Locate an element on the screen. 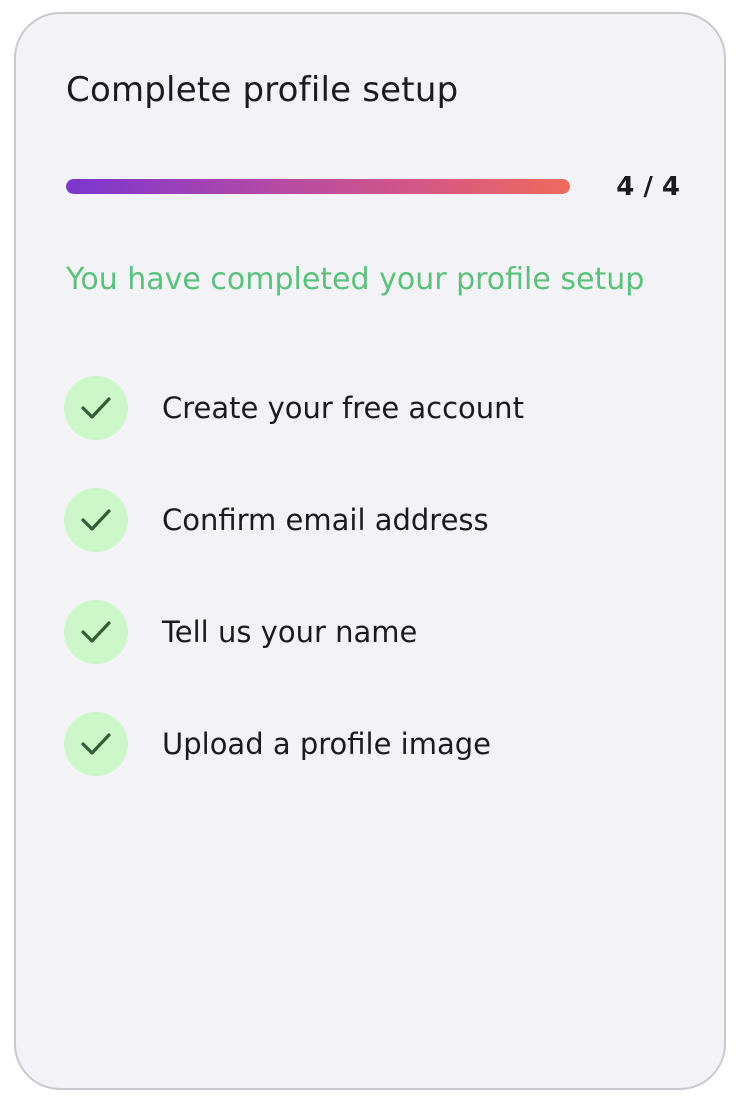  step-item-create-account: Create your free account is located at coordinates (374, 430).